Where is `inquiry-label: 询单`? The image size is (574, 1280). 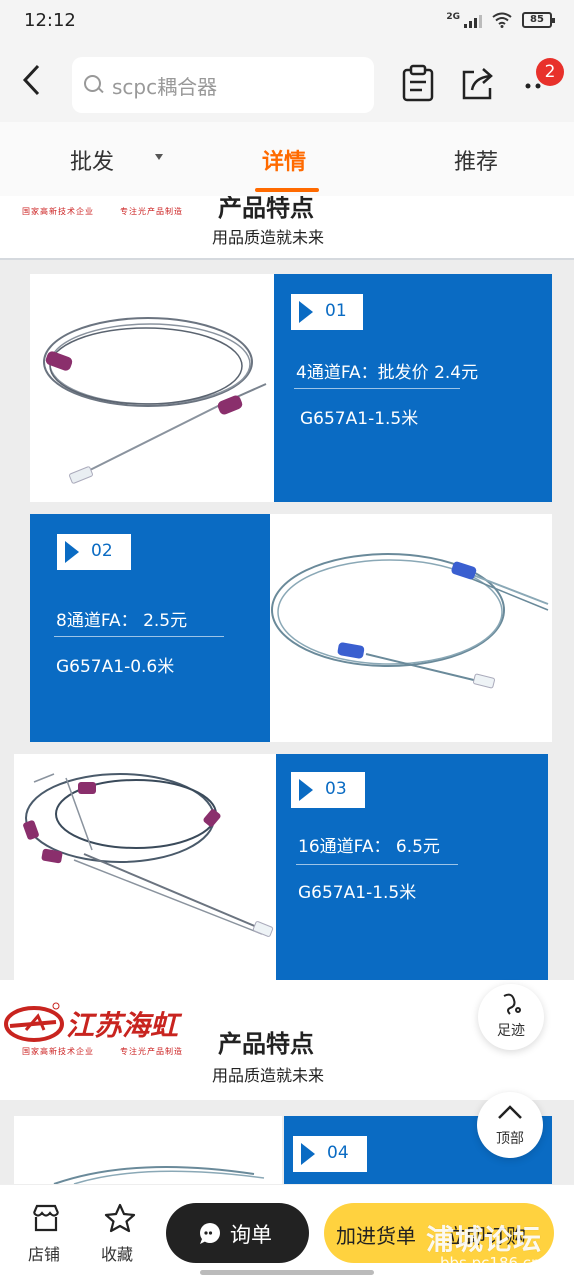
inquiry-label: 询单 is located at coordinates (251, 1235).